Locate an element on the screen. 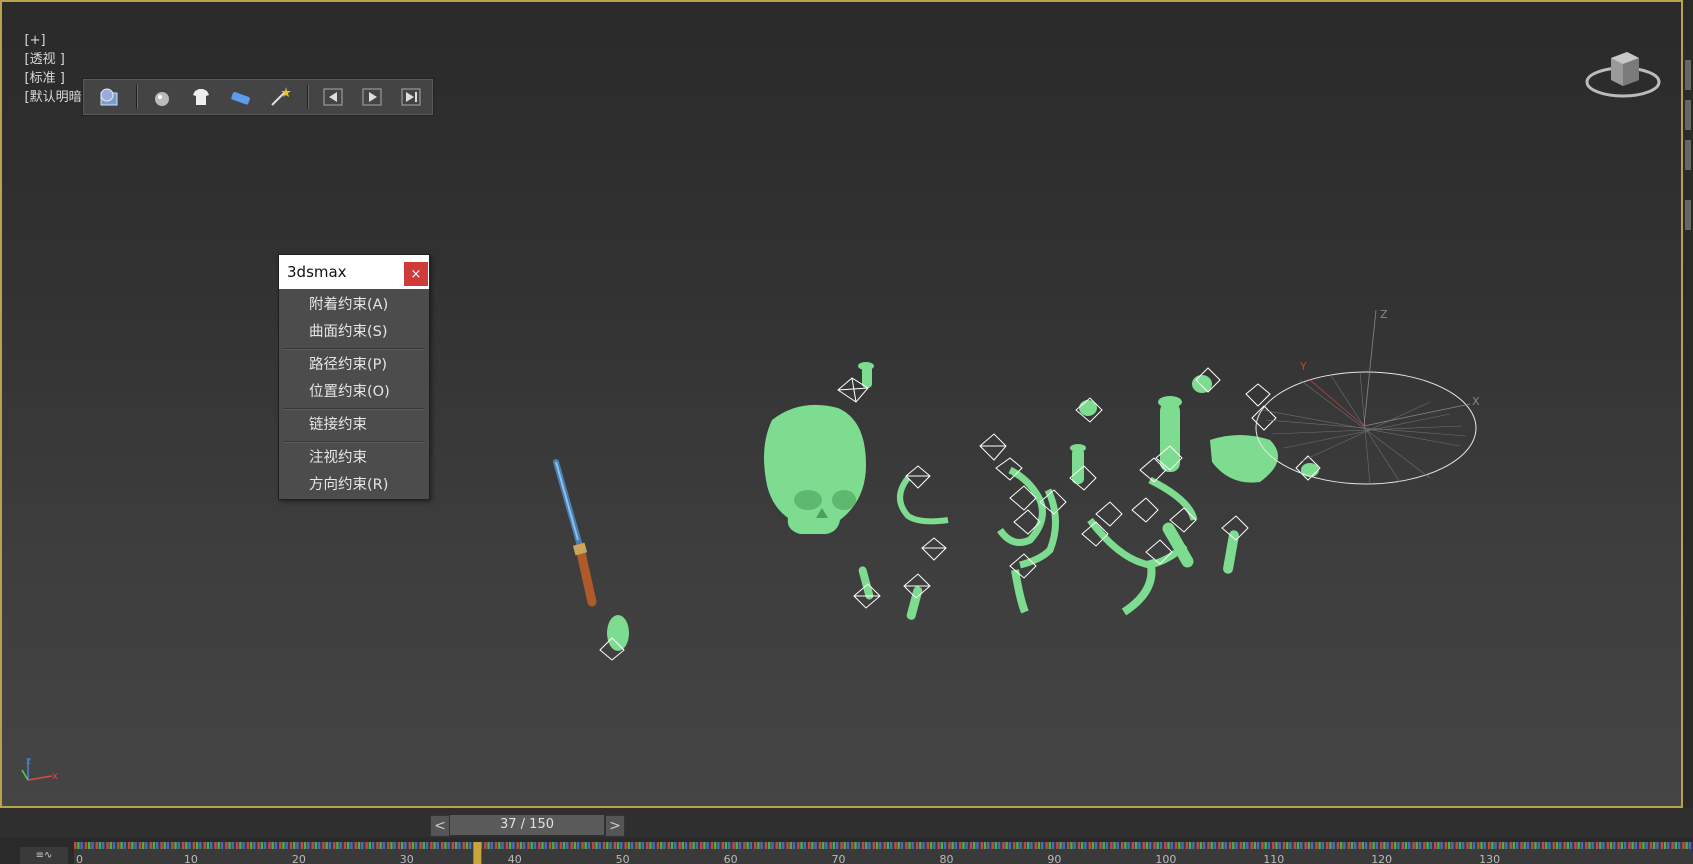 This screenshot has width=1693, height=864. eraser-icon is located at coordinates (240, 97).